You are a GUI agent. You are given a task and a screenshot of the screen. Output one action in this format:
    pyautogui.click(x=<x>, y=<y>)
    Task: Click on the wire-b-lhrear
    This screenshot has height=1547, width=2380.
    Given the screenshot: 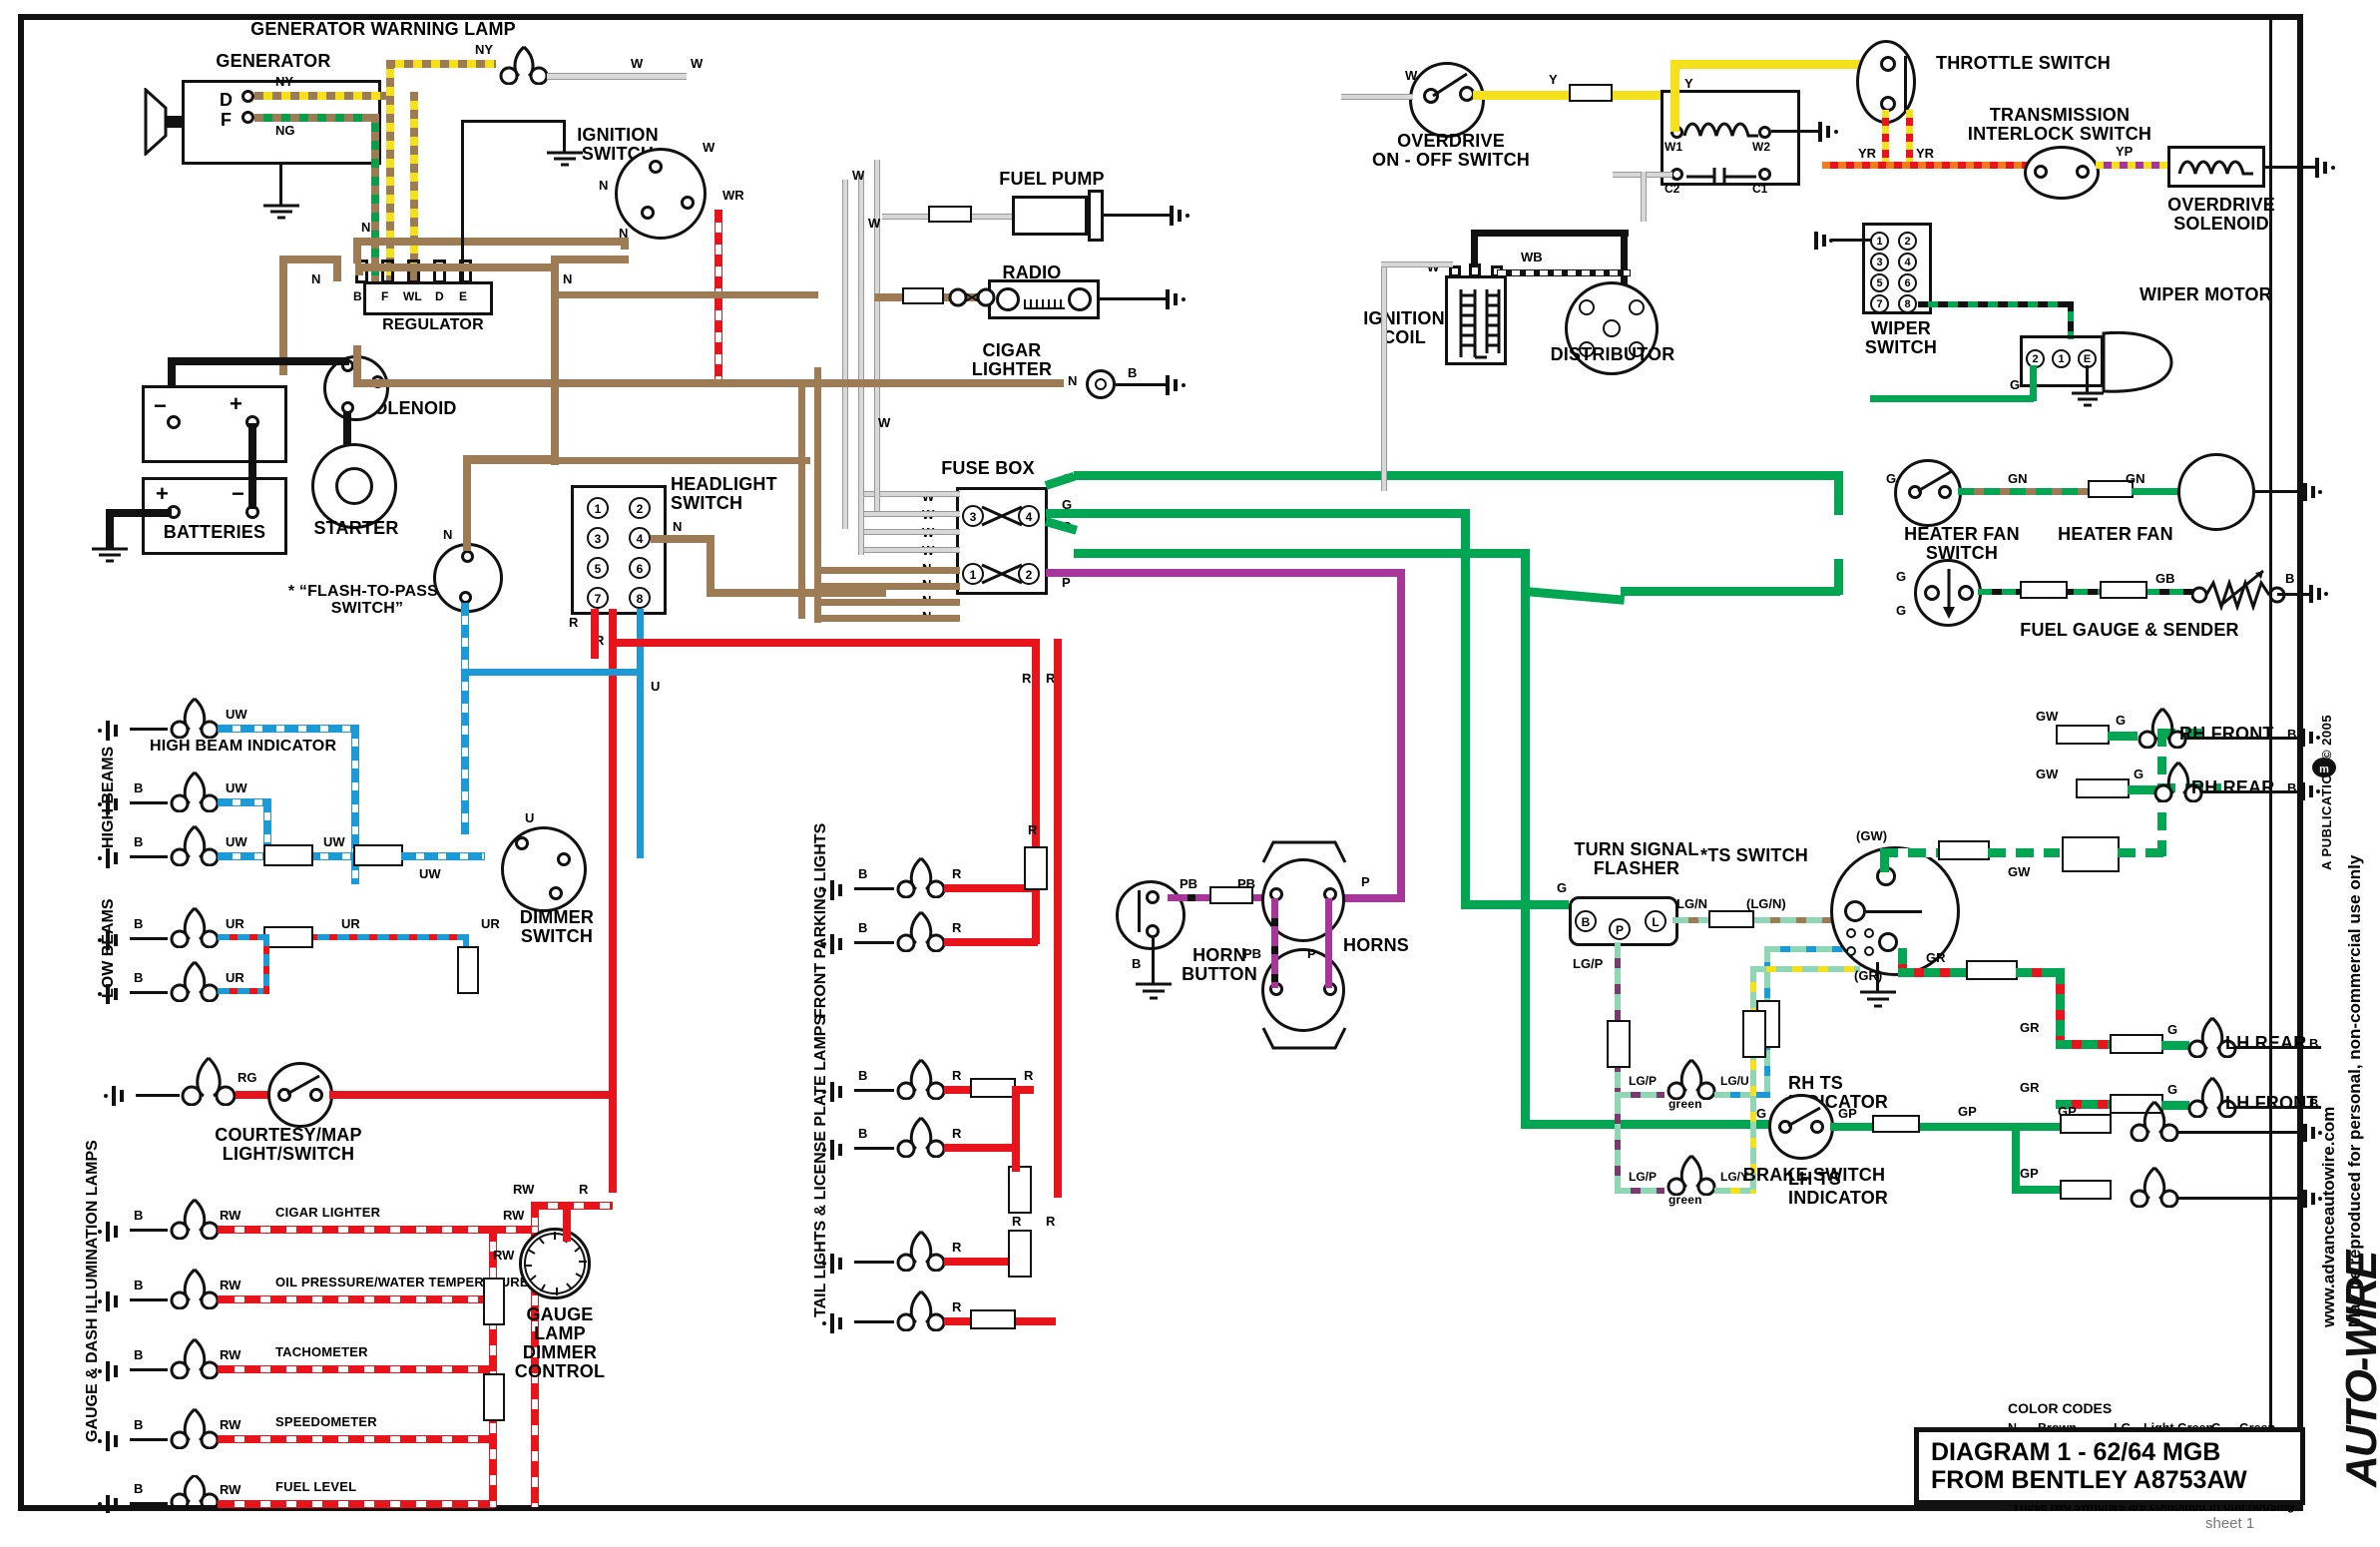 What is the action you would take?
    pyautogui.click(x=2278, y=1047)
    